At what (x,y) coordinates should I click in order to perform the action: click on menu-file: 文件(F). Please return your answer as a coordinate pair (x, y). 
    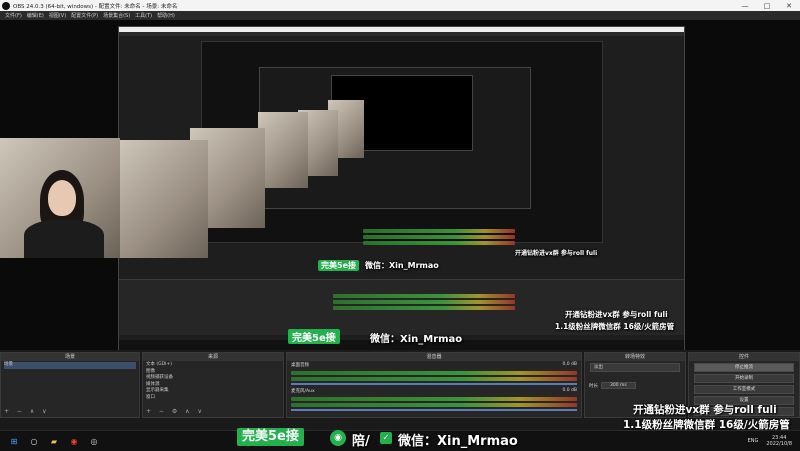
    Looking at the image, I should click on (13, 15).